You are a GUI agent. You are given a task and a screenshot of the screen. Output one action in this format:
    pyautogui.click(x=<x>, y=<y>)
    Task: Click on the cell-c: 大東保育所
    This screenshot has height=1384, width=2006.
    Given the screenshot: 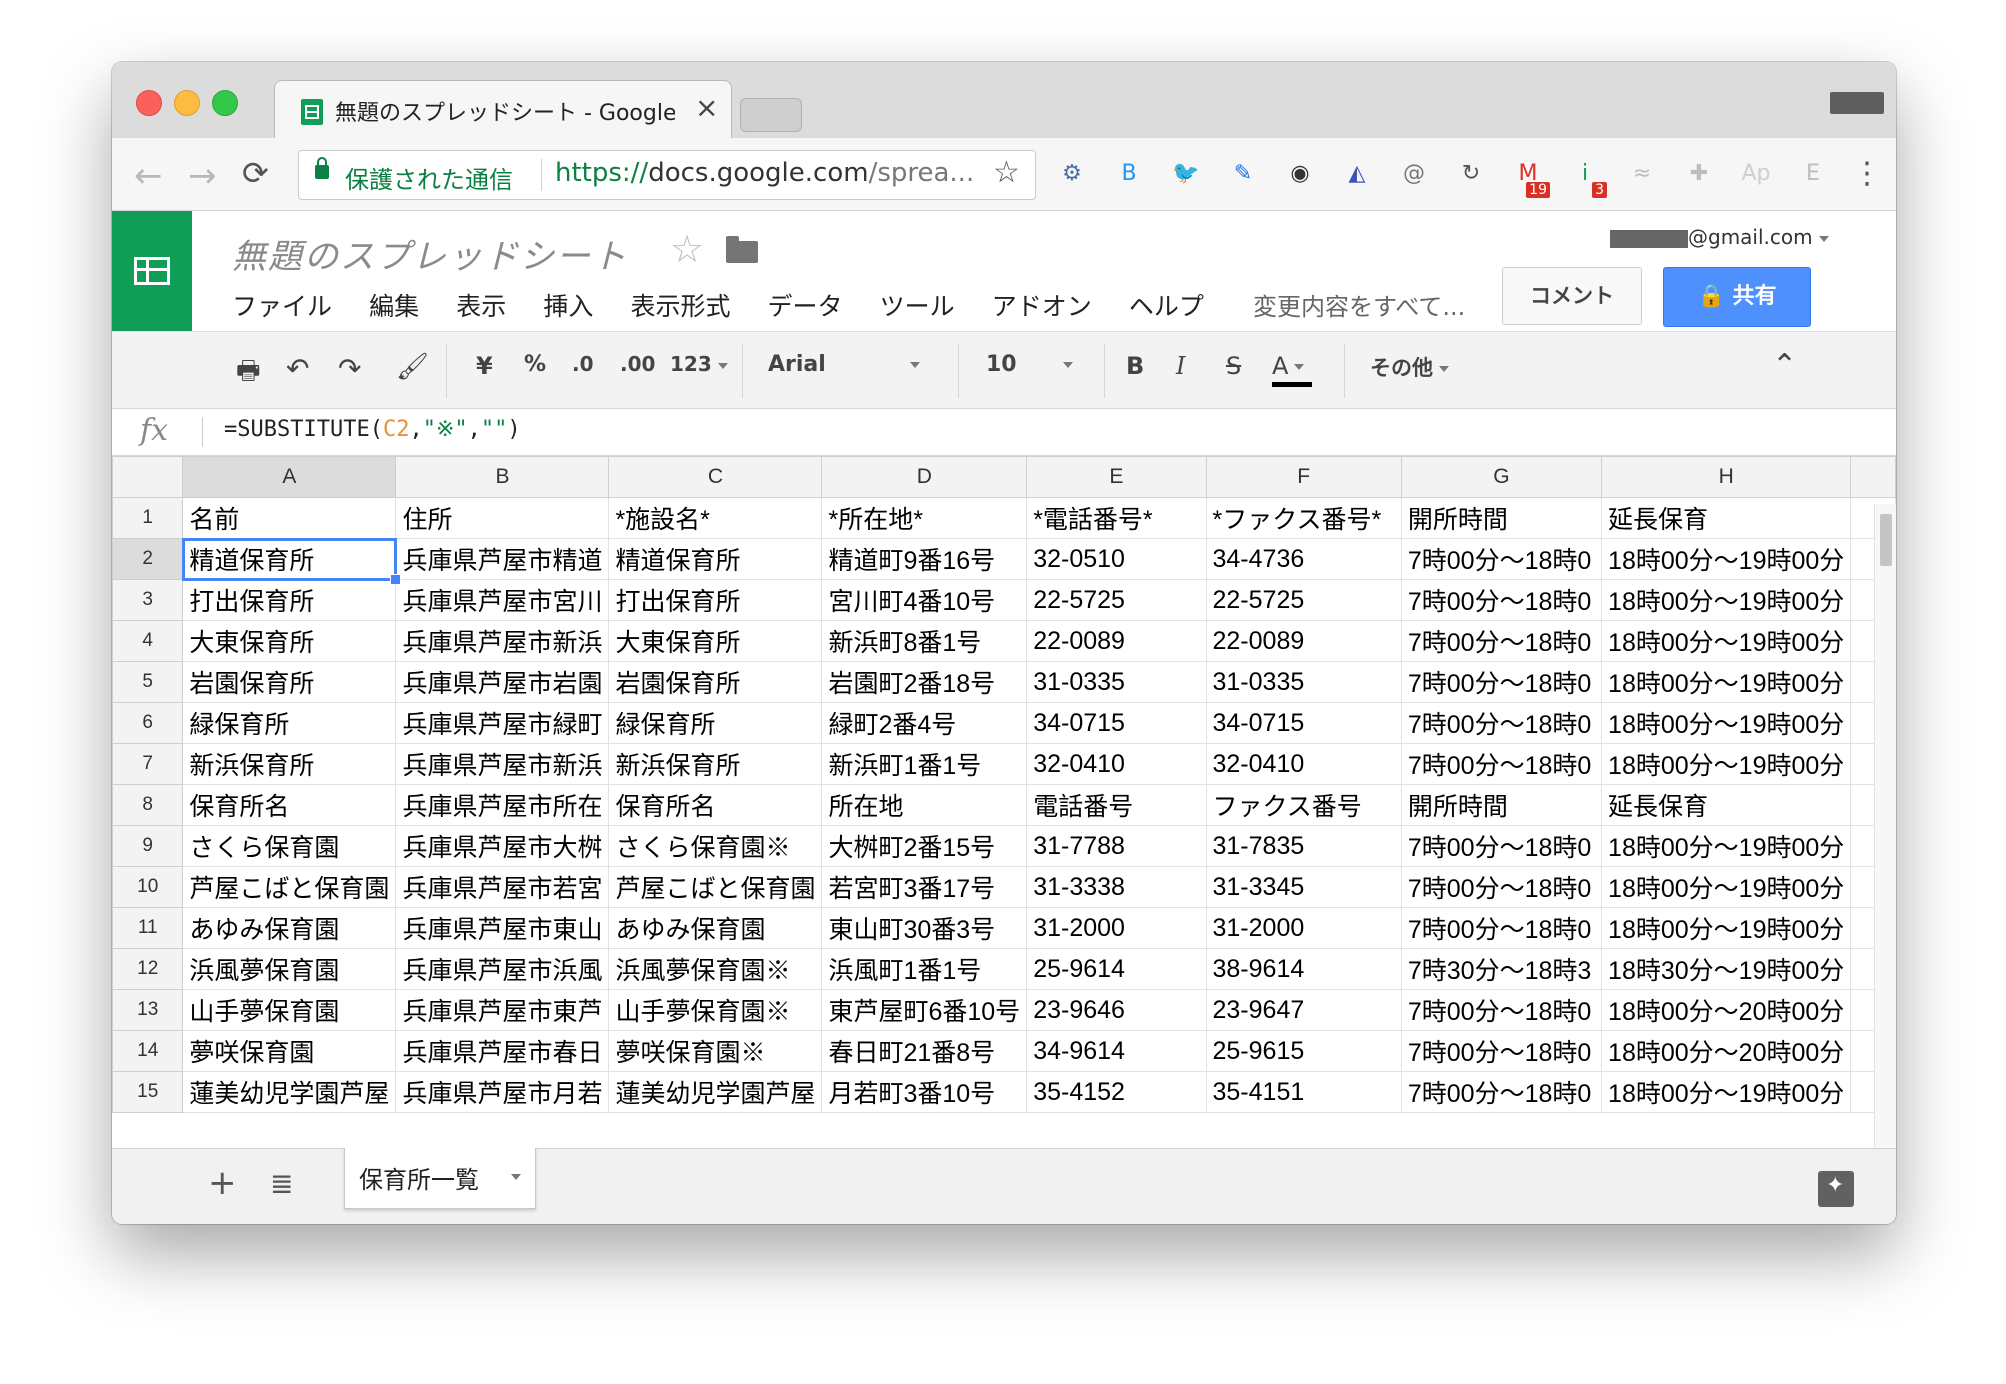 What is the action you would take?
    pyautogui.click(x=715, y=641)
    